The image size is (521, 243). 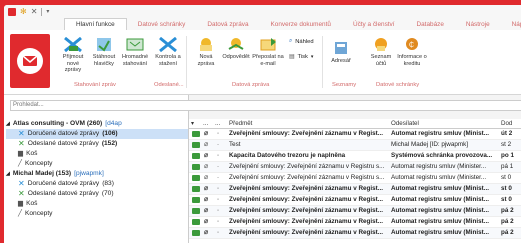 What do you see at coordinates (268, 44) in the screenshot?
I see `forward-icon` at bounding box center [268, 44].